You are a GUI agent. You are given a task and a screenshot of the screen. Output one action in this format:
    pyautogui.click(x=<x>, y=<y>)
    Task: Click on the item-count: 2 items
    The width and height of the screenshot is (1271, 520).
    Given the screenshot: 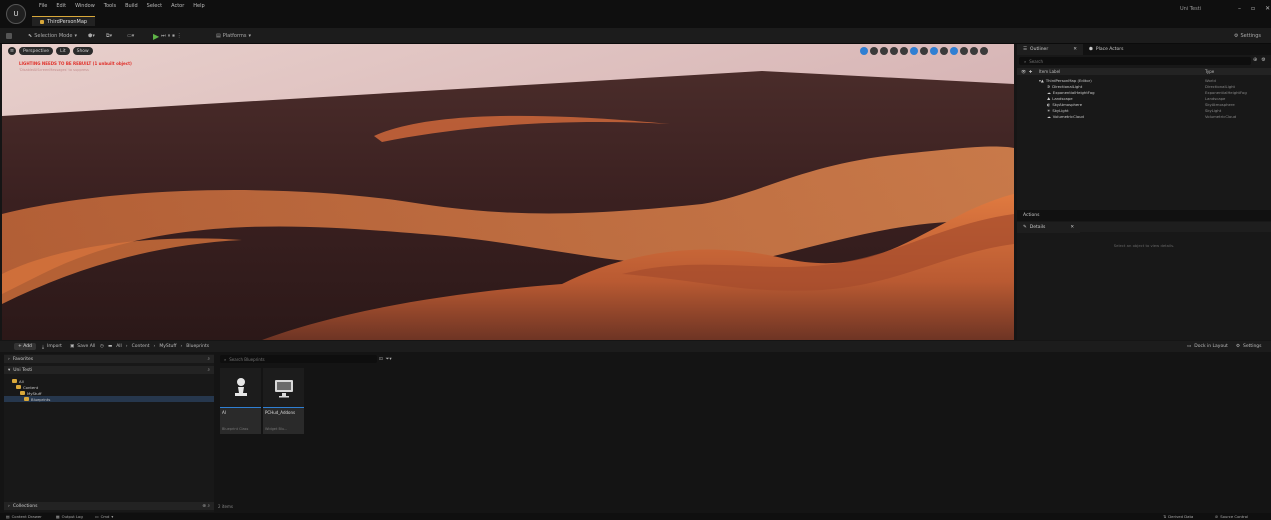 What is the action you would take?
    pyautogui.click(x=225, y=506)
    